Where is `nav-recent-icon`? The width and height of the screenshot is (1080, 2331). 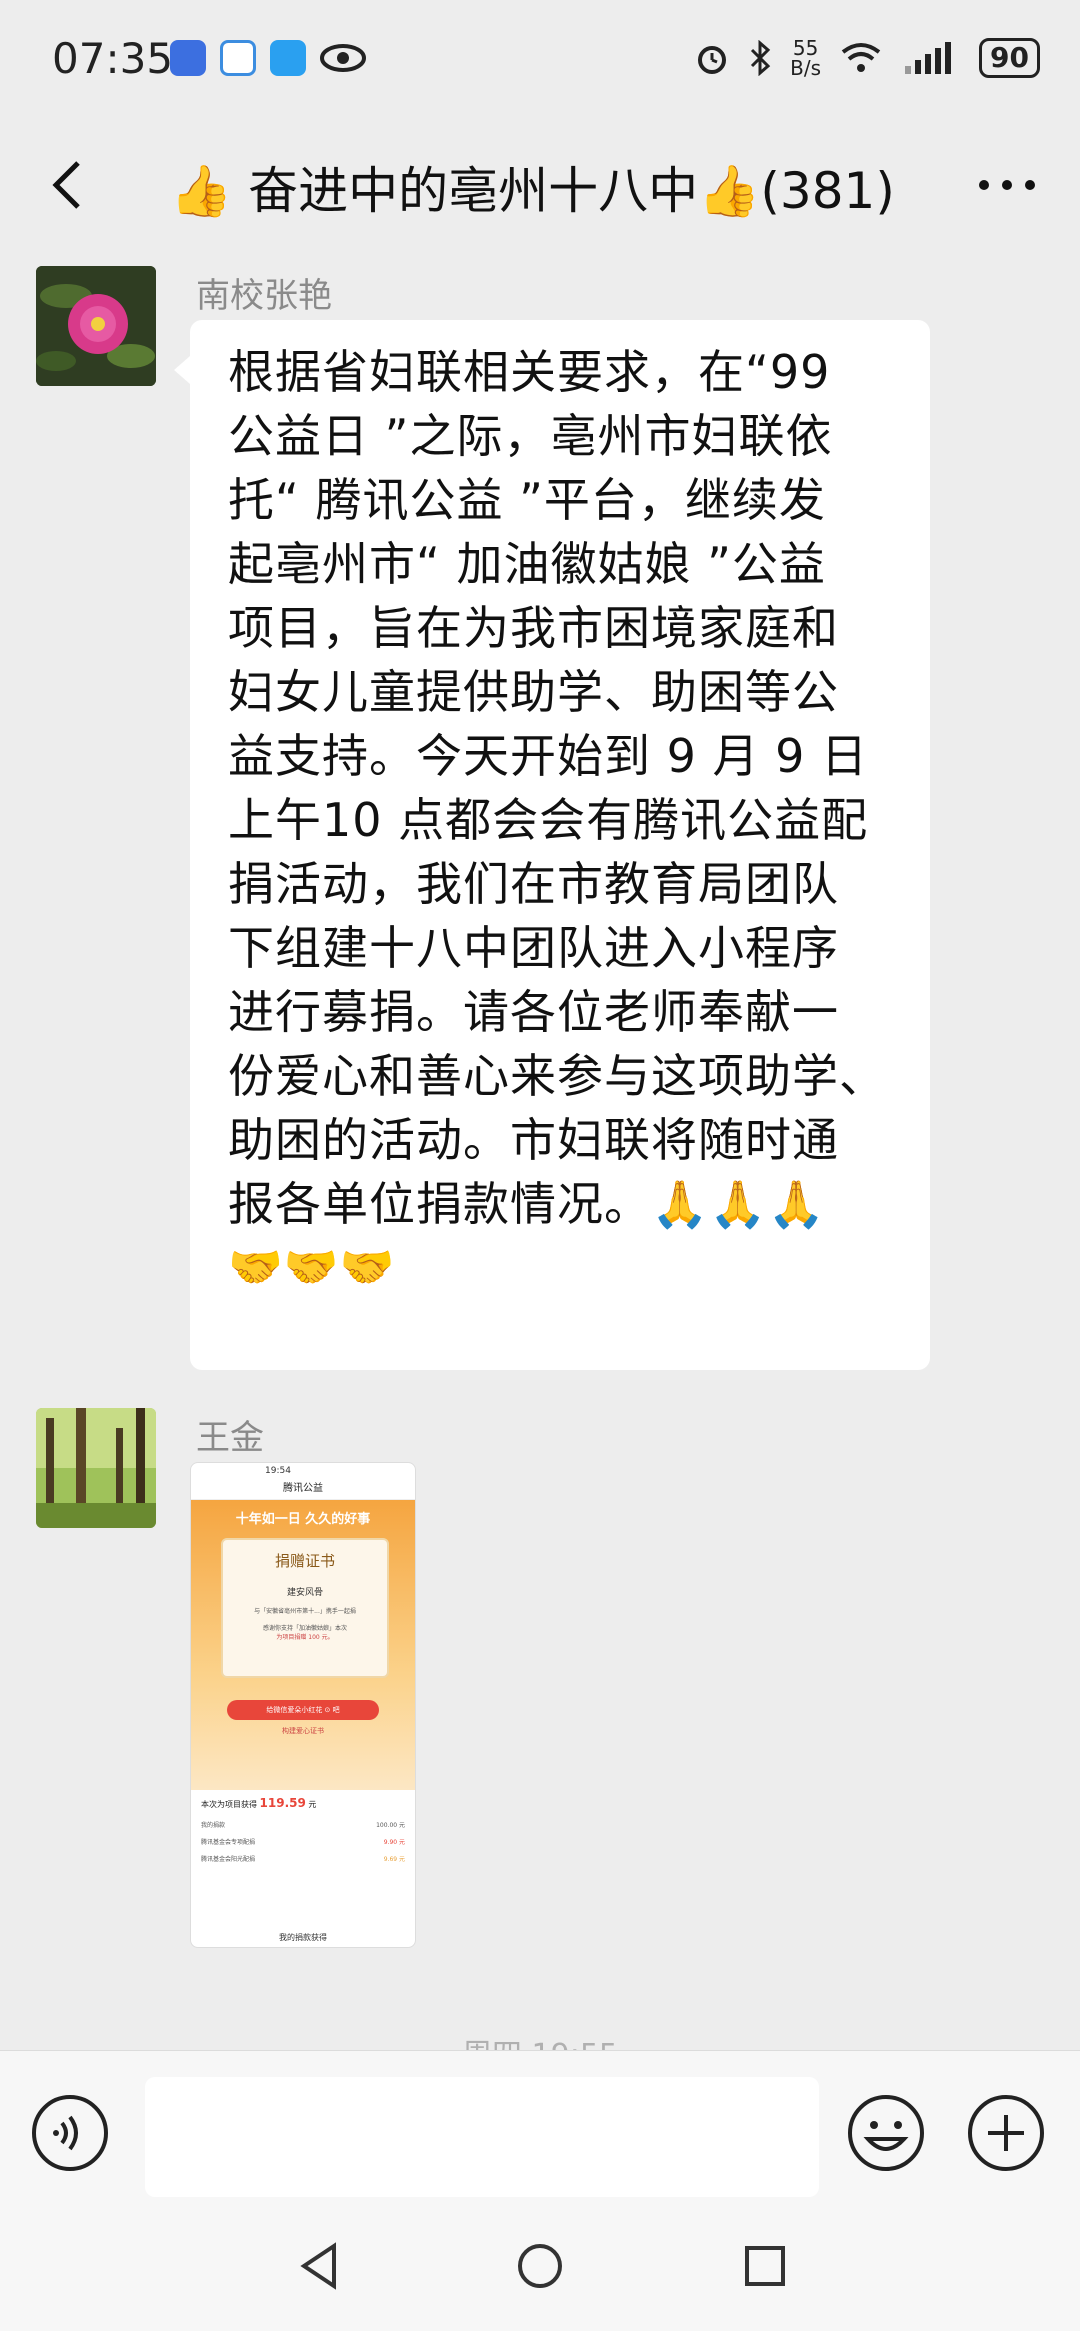
nav-recent-icon is located at coordinates (765, 2266).